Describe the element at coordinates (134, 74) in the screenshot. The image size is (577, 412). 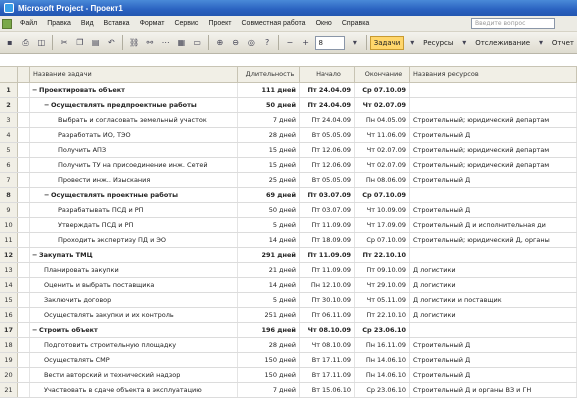
I see `header-task-name: Название задачи` at that location.